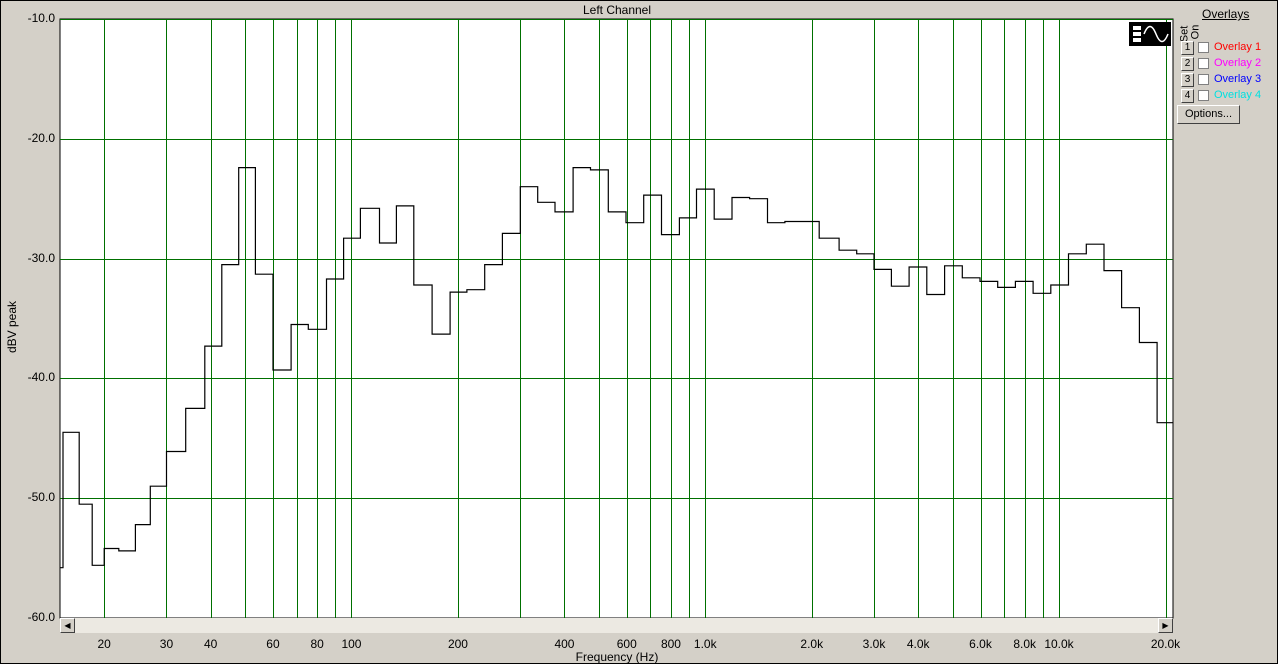  Describe the element at coordinates (617, 657) in the screenshot. I see `x-axis-label: Frequency (Hz)` at that location.